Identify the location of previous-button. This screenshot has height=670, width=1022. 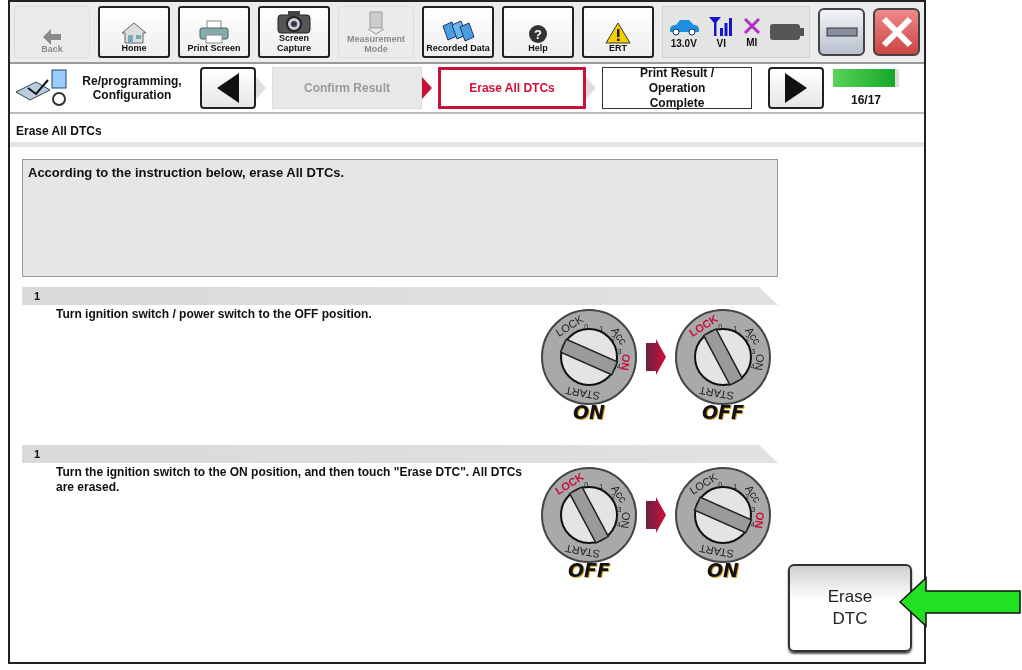
(228, 88).